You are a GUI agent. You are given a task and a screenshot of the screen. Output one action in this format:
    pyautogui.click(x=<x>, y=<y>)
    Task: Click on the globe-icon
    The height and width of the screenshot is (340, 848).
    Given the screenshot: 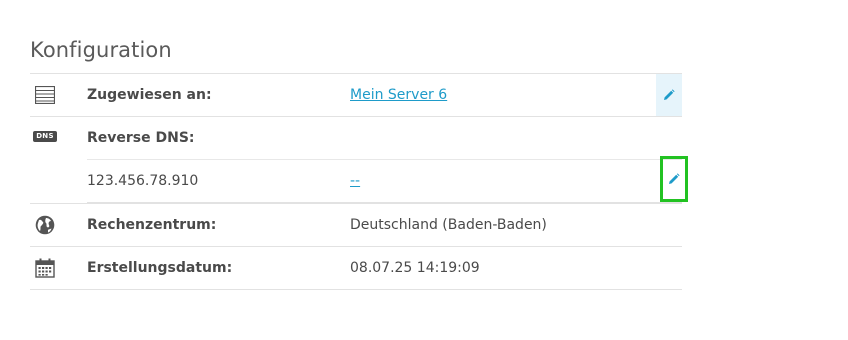 What is the action you would take?
    pyautogui.click(x=45, y=225)
    